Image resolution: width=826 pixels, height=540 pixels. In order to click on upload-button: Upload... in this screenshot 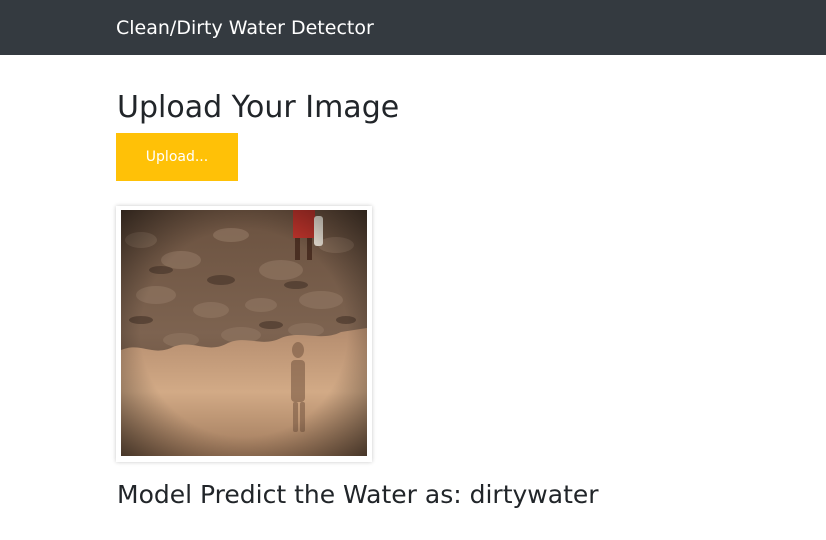, I will do `click(177, 157)`.